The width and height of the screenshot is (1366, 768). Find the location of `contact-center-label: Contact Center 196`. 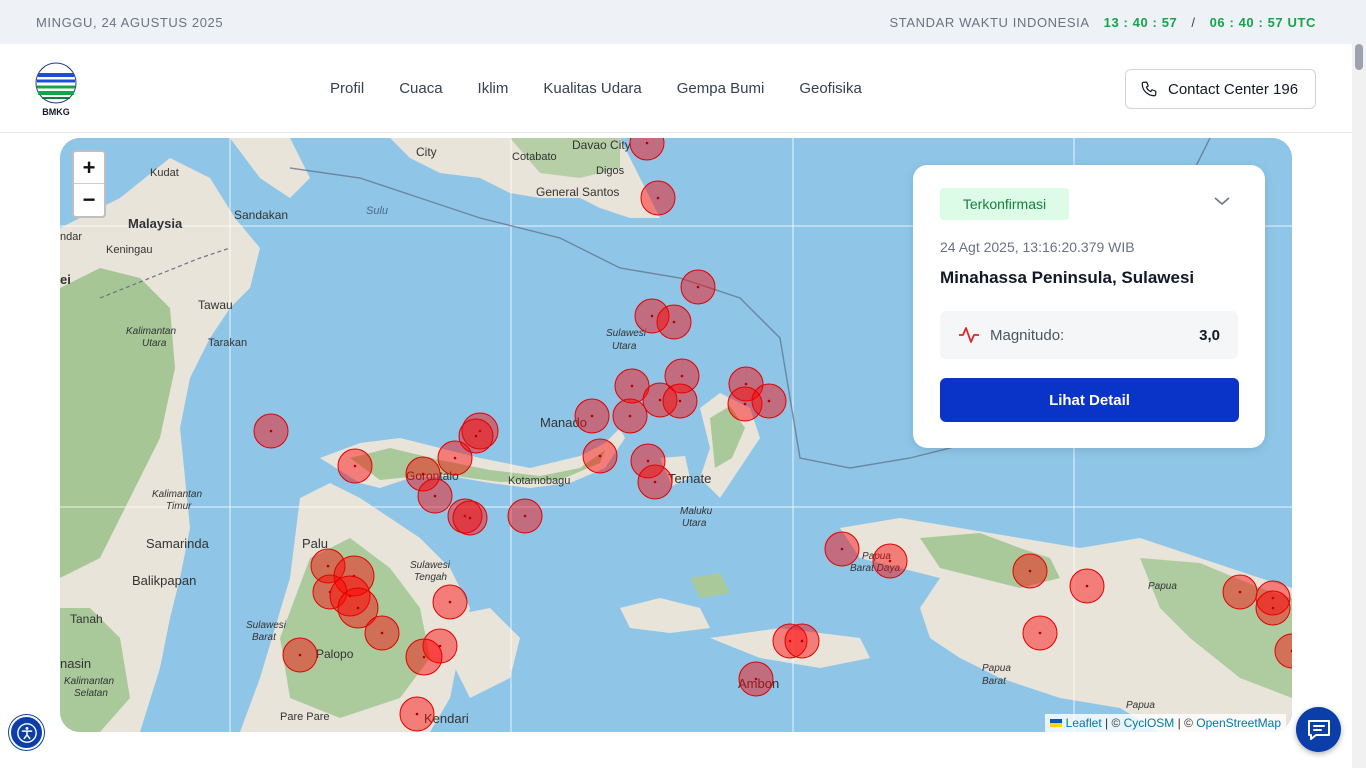

contact-center-label: Contact Center 196 is located at coordinates (1233, 89).